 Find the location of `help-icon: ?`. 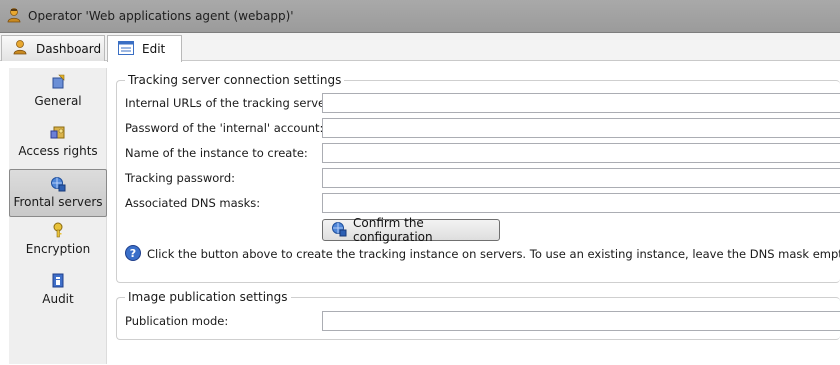

help-icon: ? is located at coordinates (133, 254).